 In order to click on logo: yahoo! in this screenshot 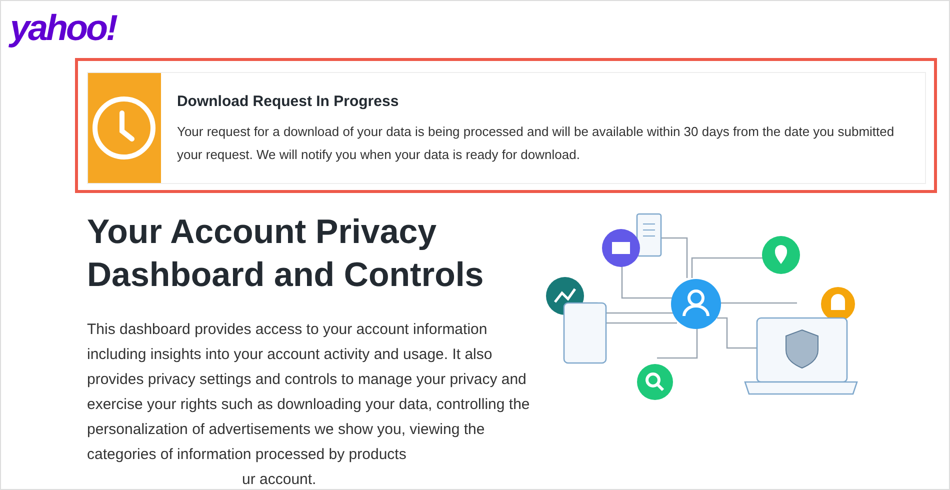, I will do `click(63, 28)`.